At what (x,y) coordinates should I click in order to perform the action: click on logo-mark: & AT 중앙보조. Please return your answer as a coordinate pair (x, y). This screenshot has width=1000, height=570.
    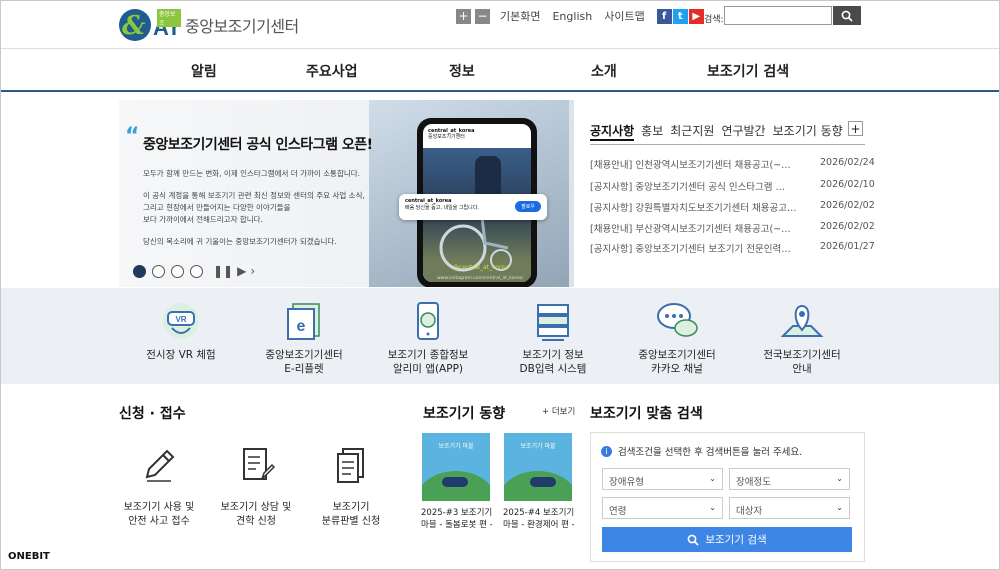
    Looking at the image, I should click on (150, 25).